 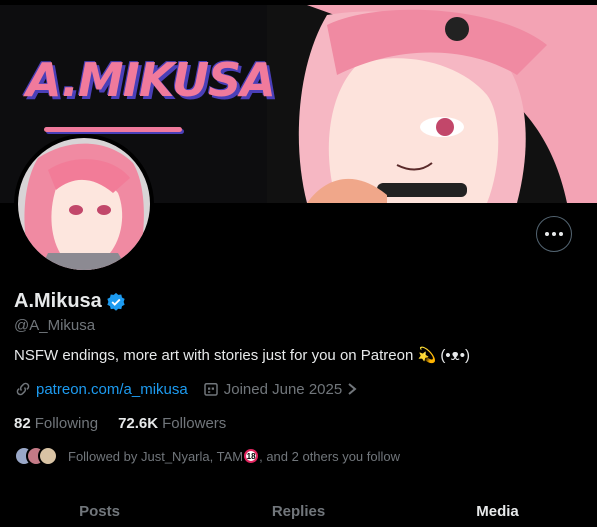 I want to click on banner-logo: A.MIKUSA, so click(x=151, y=92).